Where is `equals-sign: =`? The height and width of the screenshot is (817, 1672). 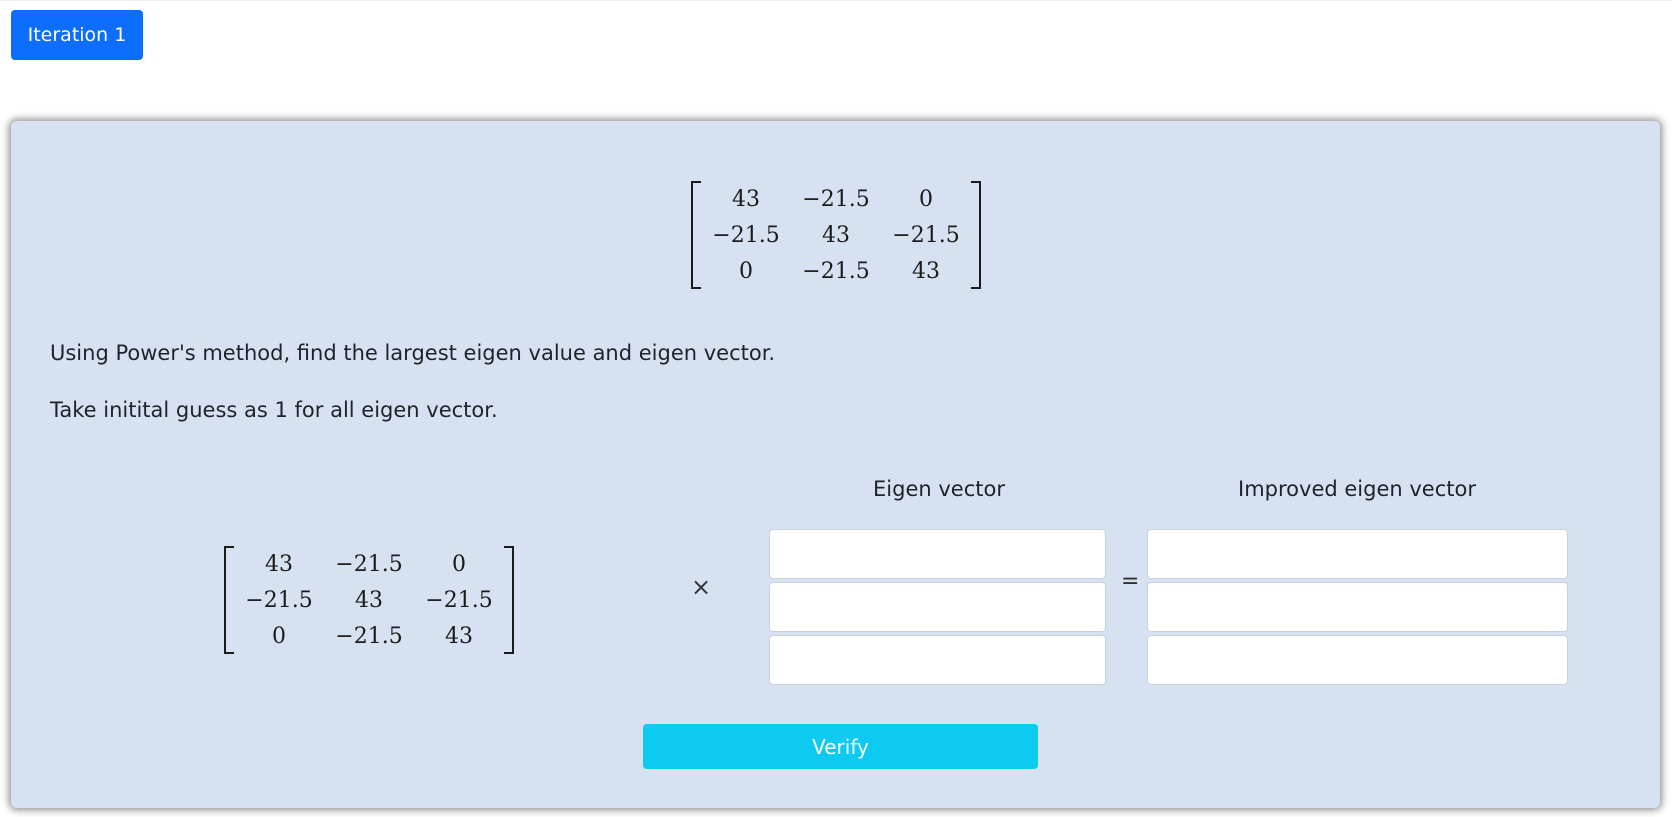 equals-sign: = is located at coordinates (1130, 581).